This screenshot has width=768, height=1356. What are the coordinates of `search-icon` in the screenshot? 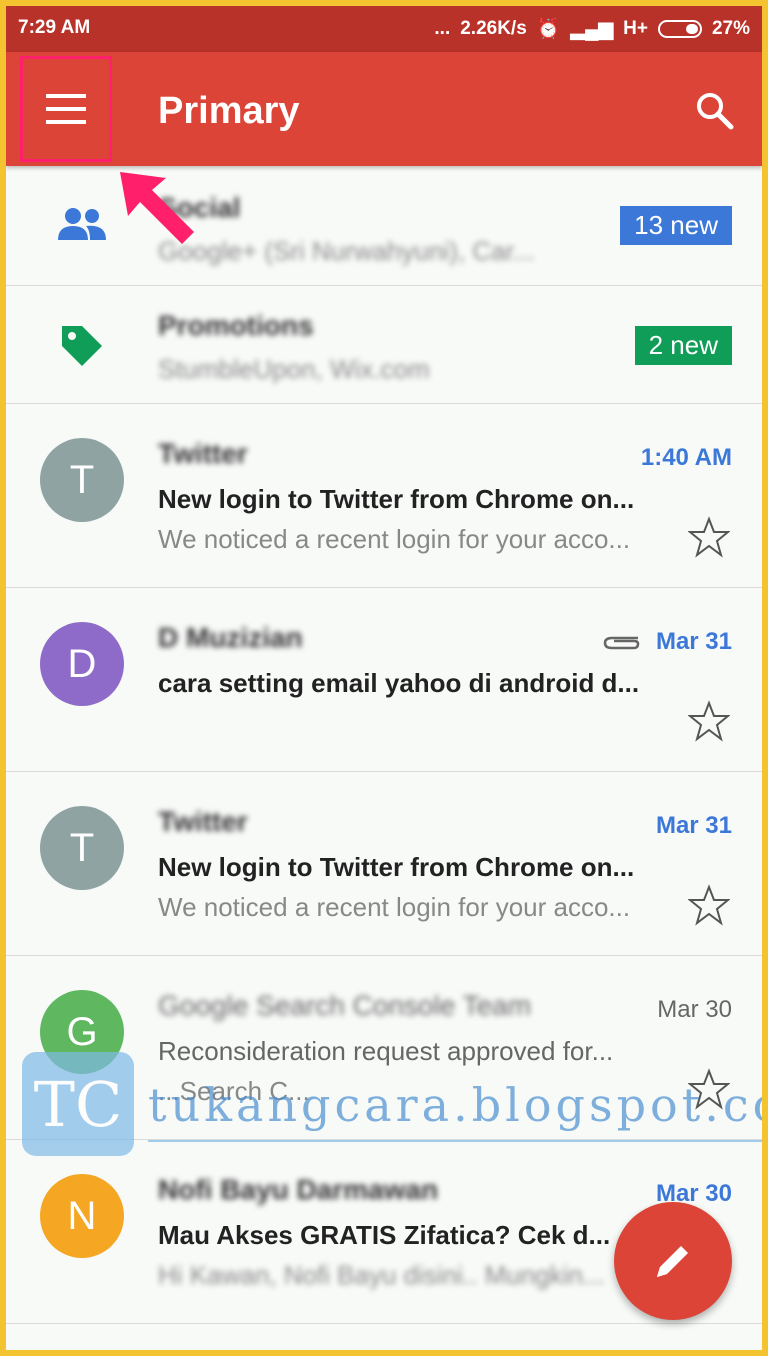 It's located at (714, 110).